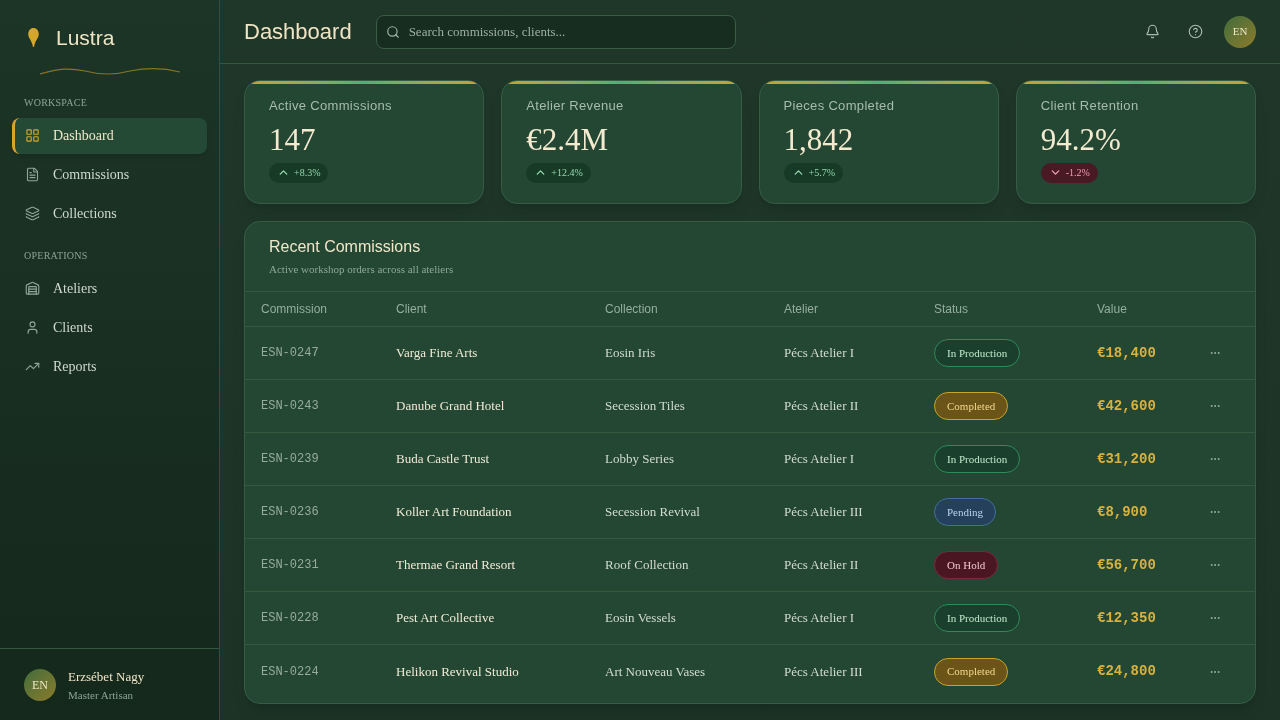 The height and width of the screenshot is (720, 1280). I want to click on user-icon, so click(32, 327).